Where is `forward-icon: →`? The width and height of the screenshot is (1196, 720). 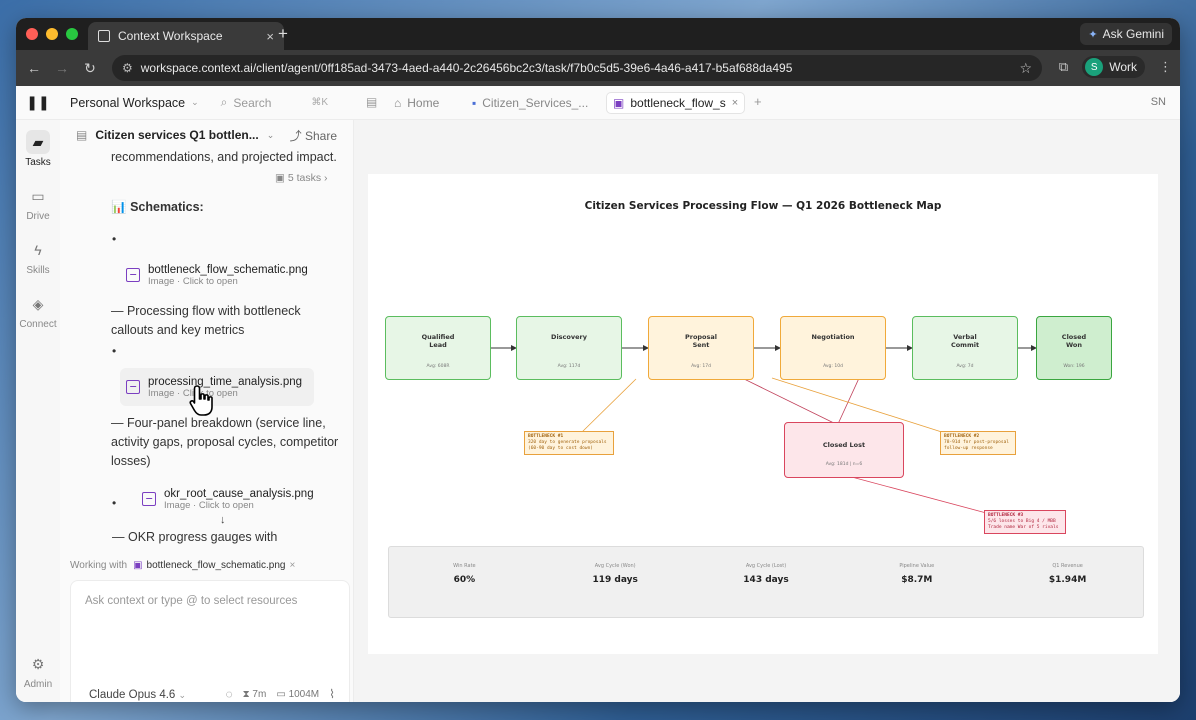 forward-icon: → is located at coordinates (62, 68).